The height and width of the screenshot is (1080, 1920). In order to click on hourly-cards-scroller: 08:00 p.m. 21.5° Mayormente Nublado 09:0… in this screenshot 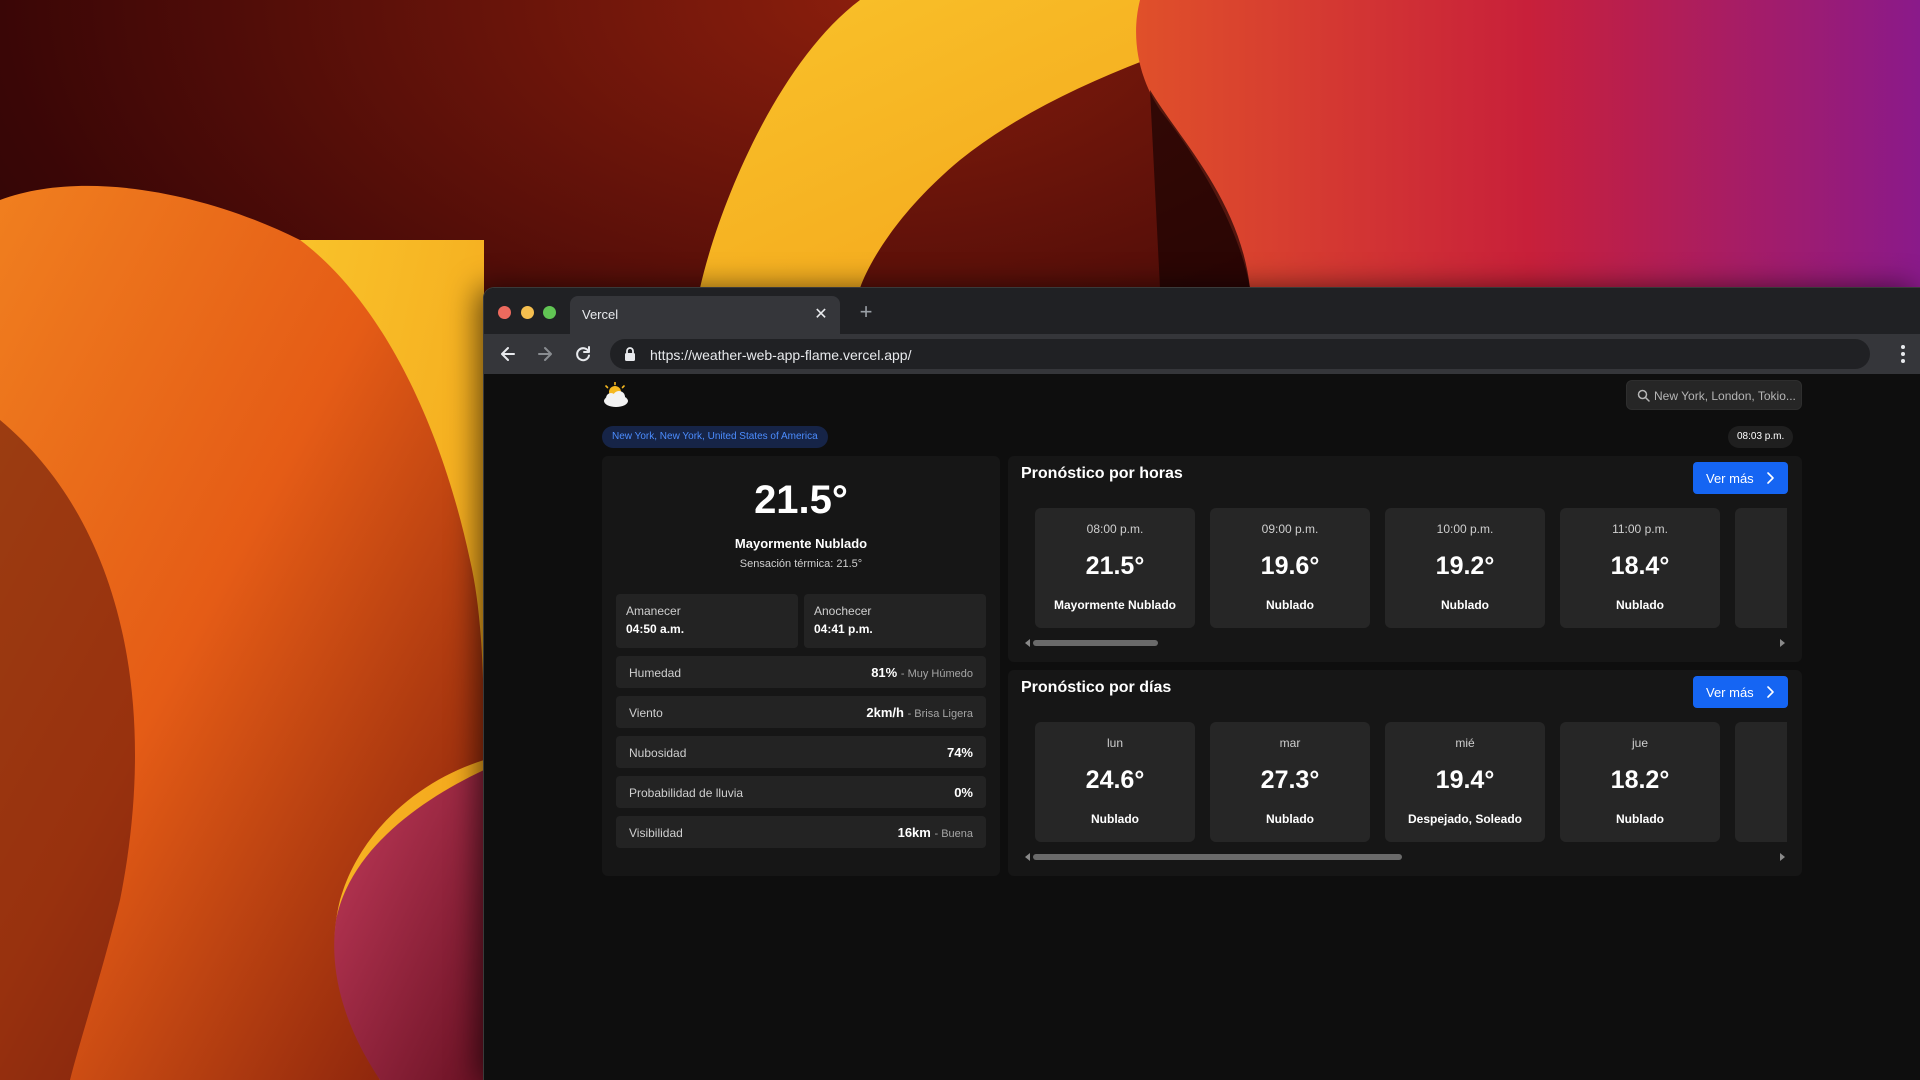, I will do `click(1411, 569)`.